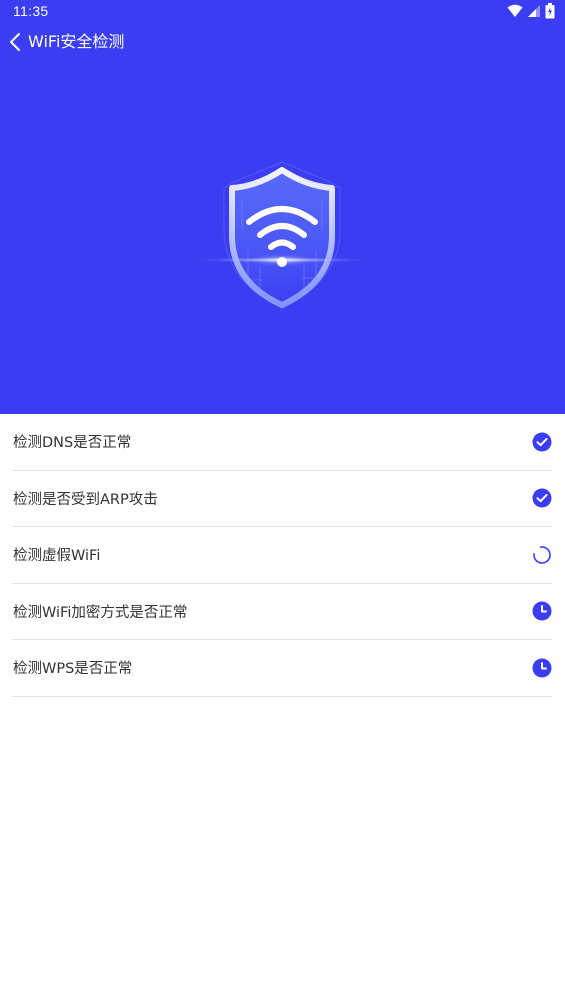 The image size is (565, 1000). What do you see at coordinates (76, 41) in the screenshot?
I see `page-title: WiFi安全检测` at bounding box center [76, 41].